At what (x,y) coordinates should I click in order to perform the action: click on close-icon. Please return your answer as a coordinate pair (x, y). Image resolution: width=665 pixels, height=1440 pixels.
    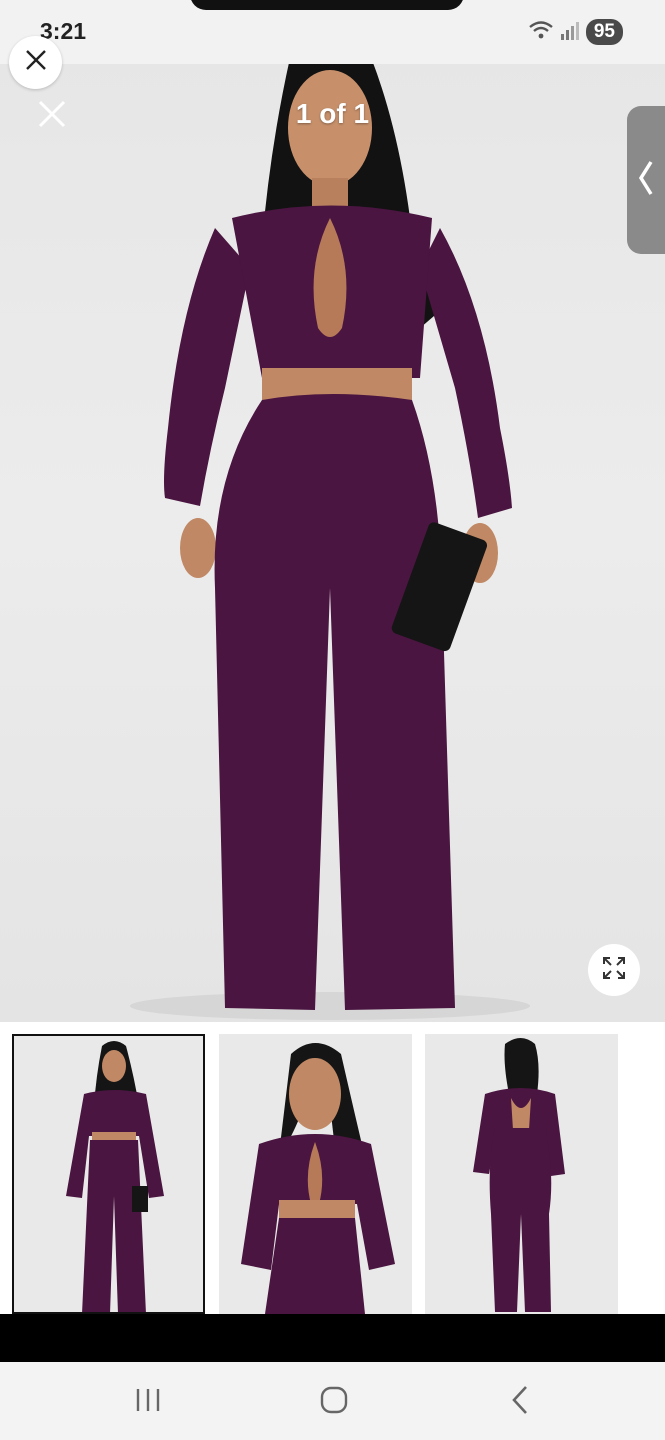
    Looking at the image, I should click on (36, 62).